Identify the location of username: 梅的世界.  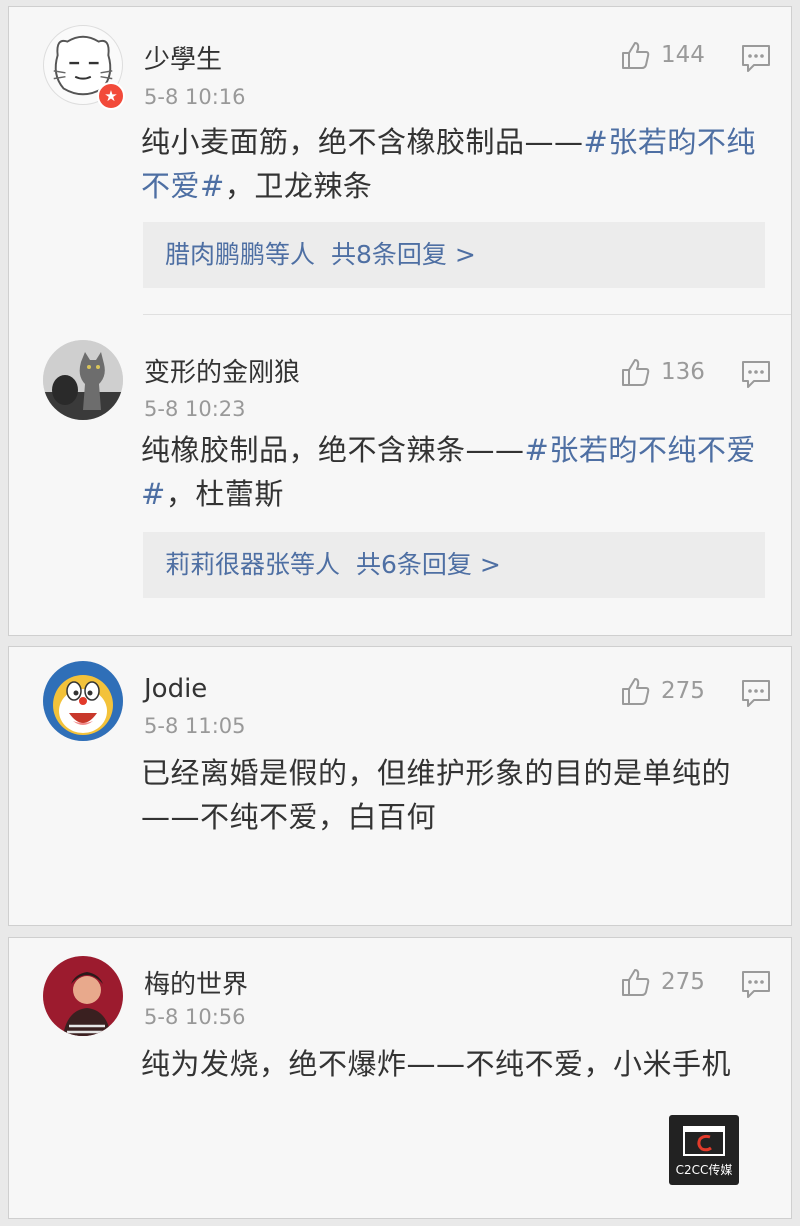
(196, 982).